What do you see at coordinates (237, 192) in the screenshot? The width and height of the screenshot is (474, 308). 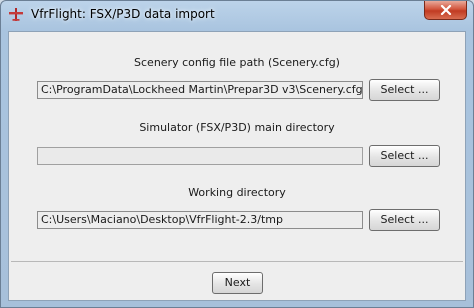 I see `working-directory-label: Working directory` at bounding box center [237, 192].